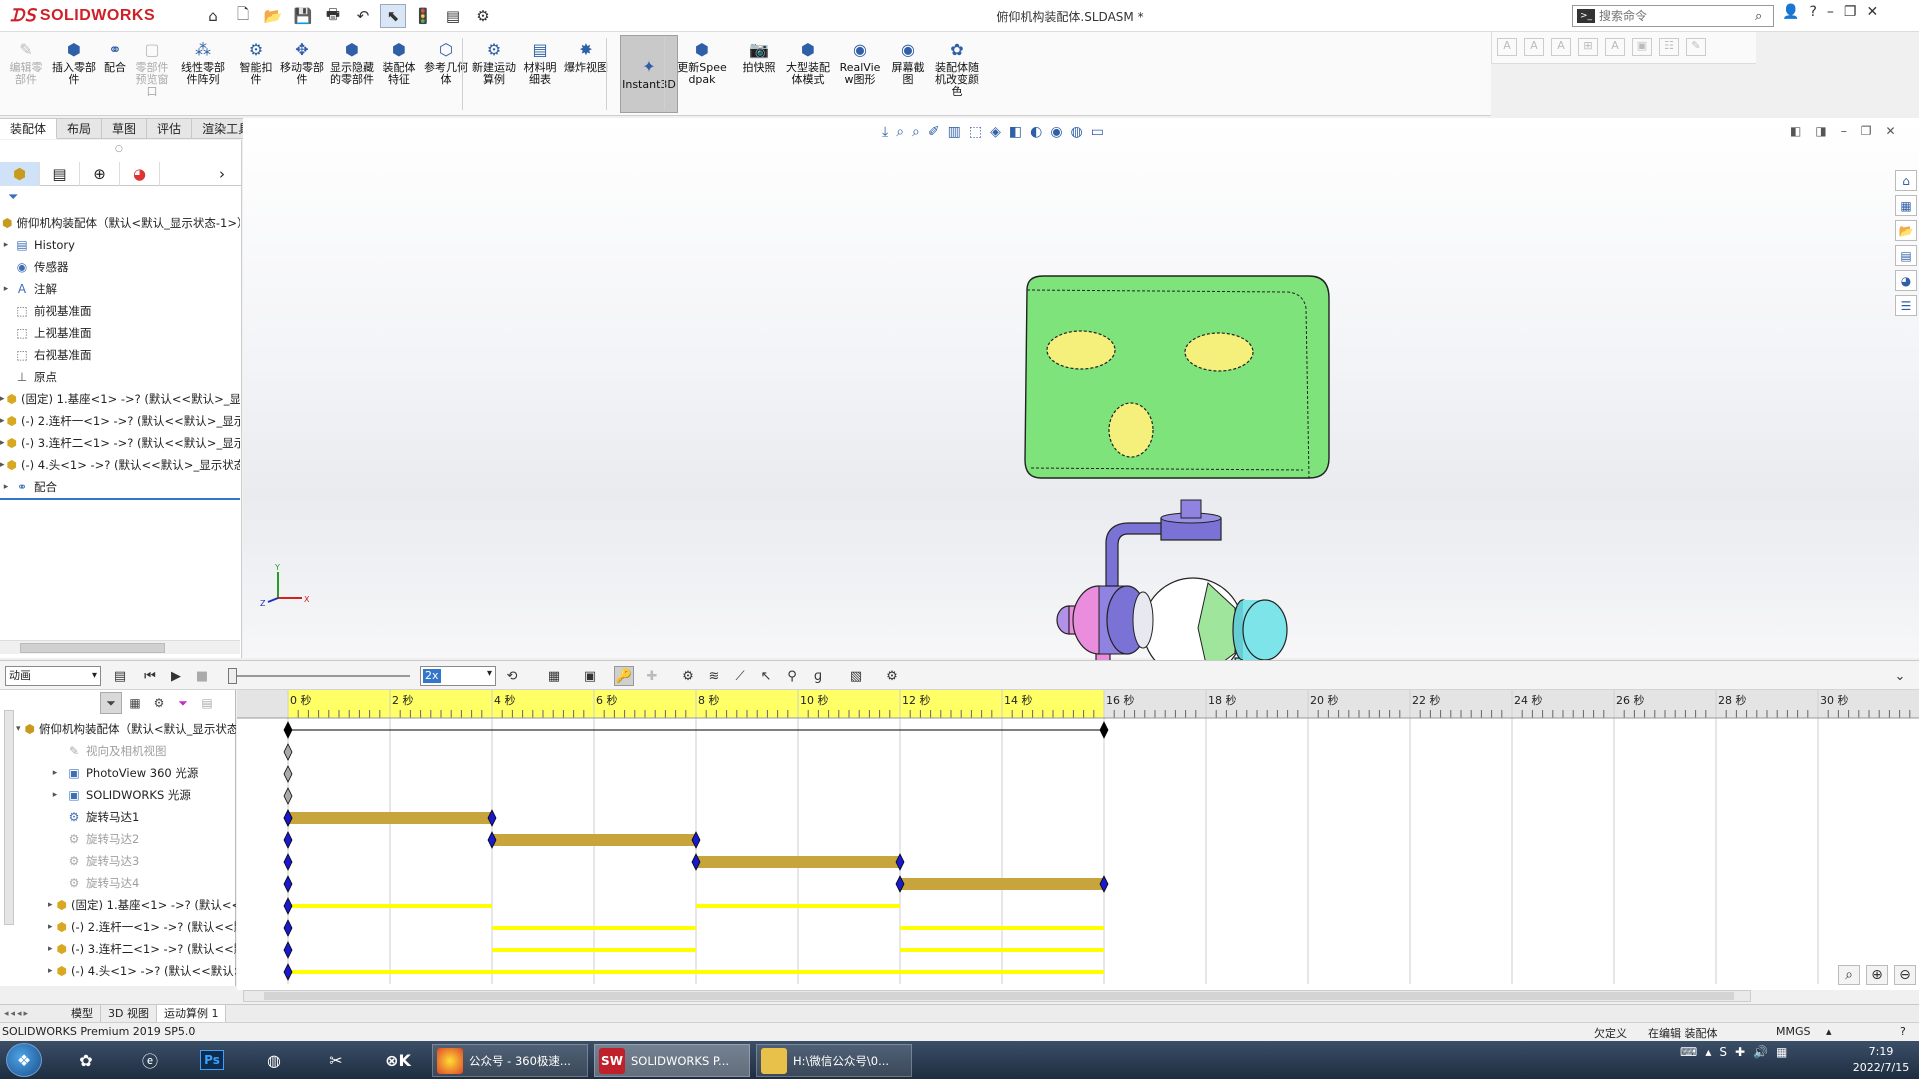 The height and width of the screenshot is (1079, 1919). I want to click on motion-tree-item: ▸⬢(-) 4.头<1> ->? (默认<<默认>_显示状态 1>), so click(118, 971).